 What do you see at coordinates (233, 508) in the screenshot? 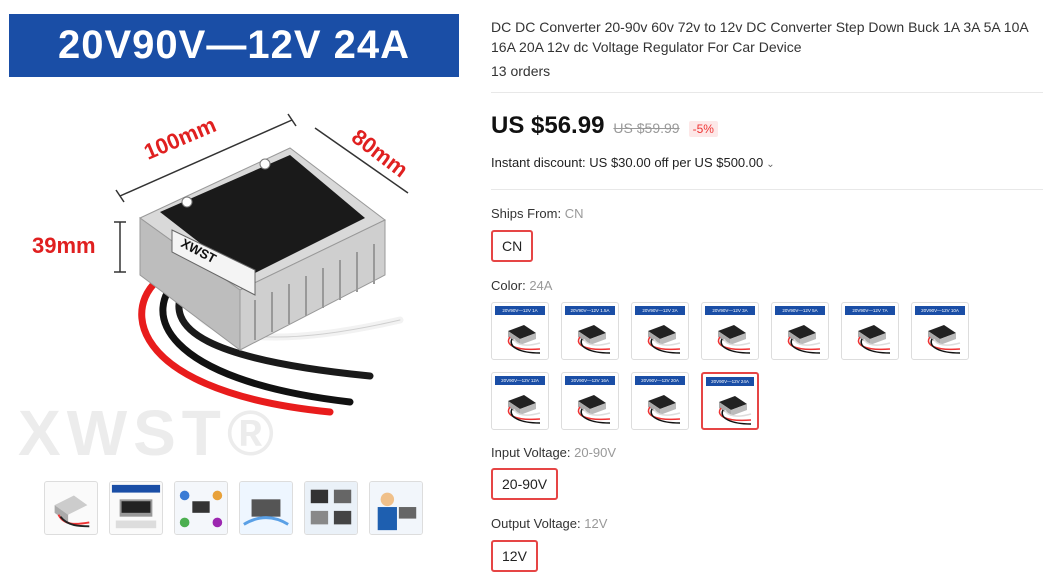
I see `thumbnail-strip` at bounding box center [233, 508].